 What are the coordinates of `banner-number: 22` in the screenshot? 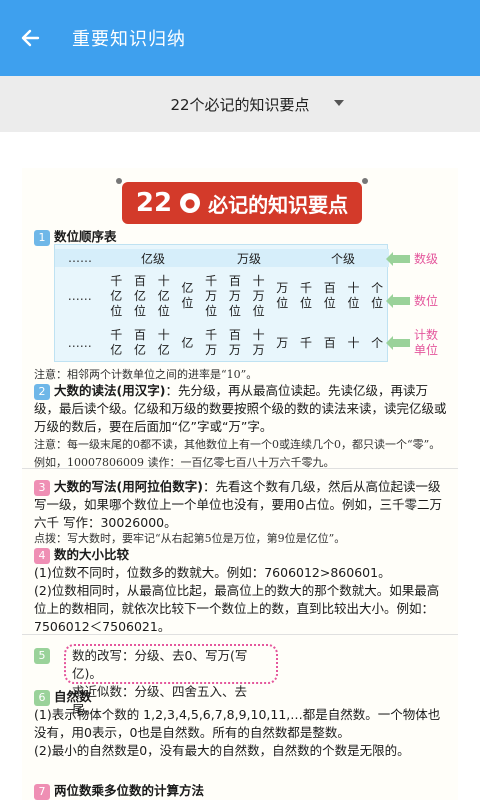 It's located at (154, 203).